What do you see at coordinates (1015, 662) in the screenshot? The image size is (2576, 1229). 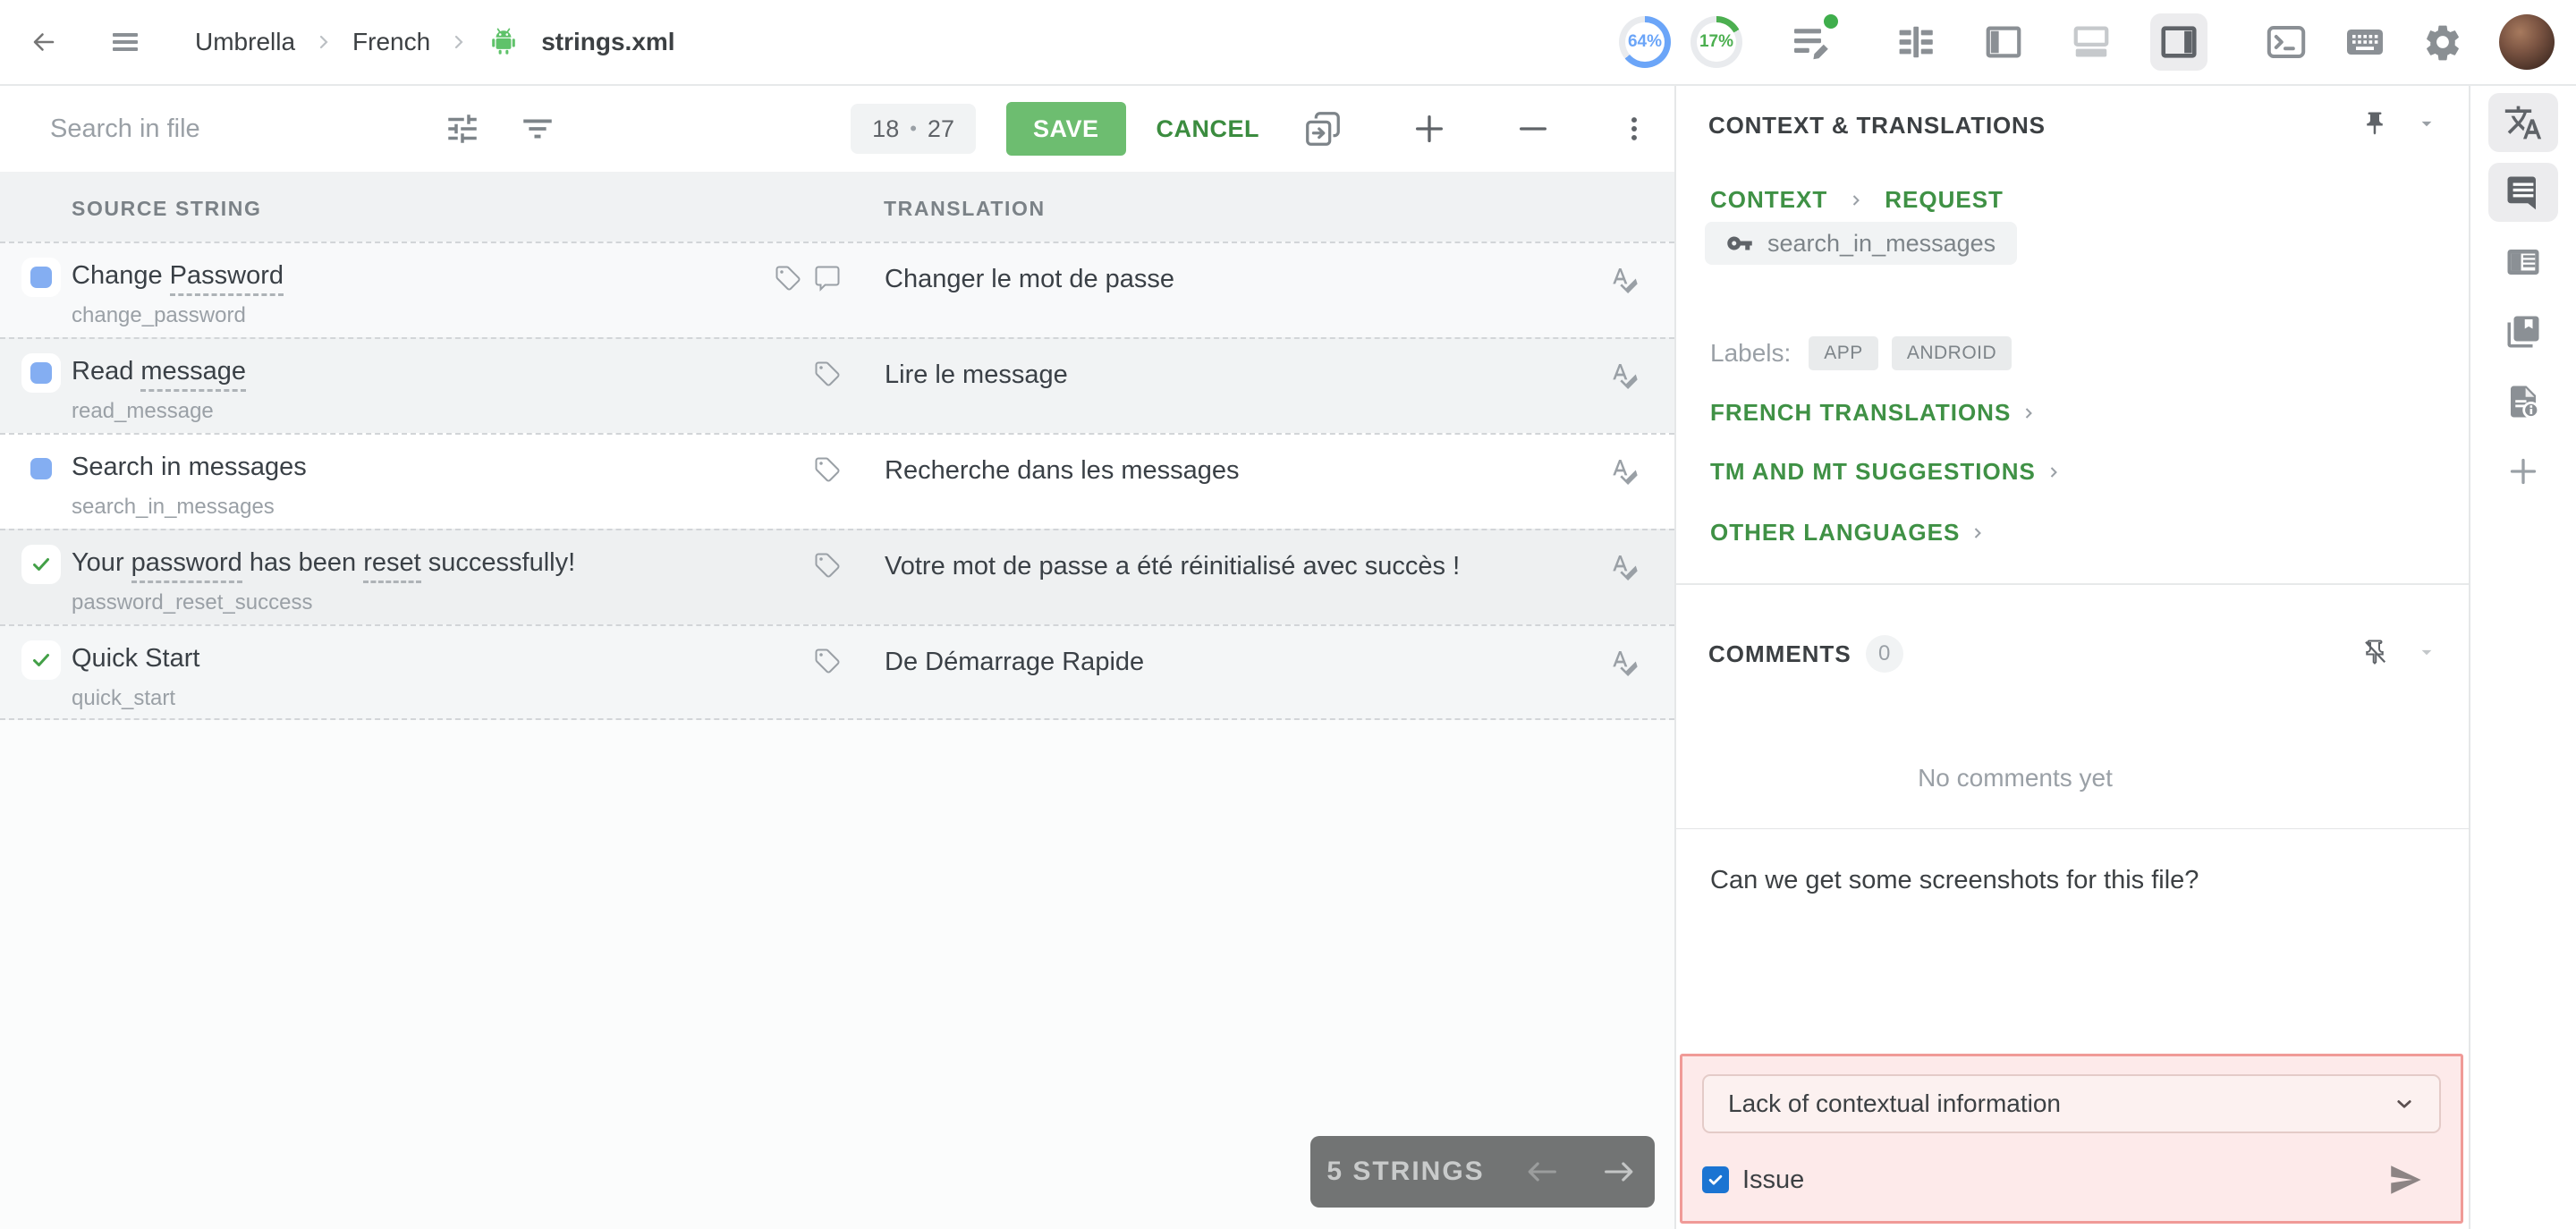 I see `translation-text: De Démarrage Rapide` at bounding box center [1015, 662].